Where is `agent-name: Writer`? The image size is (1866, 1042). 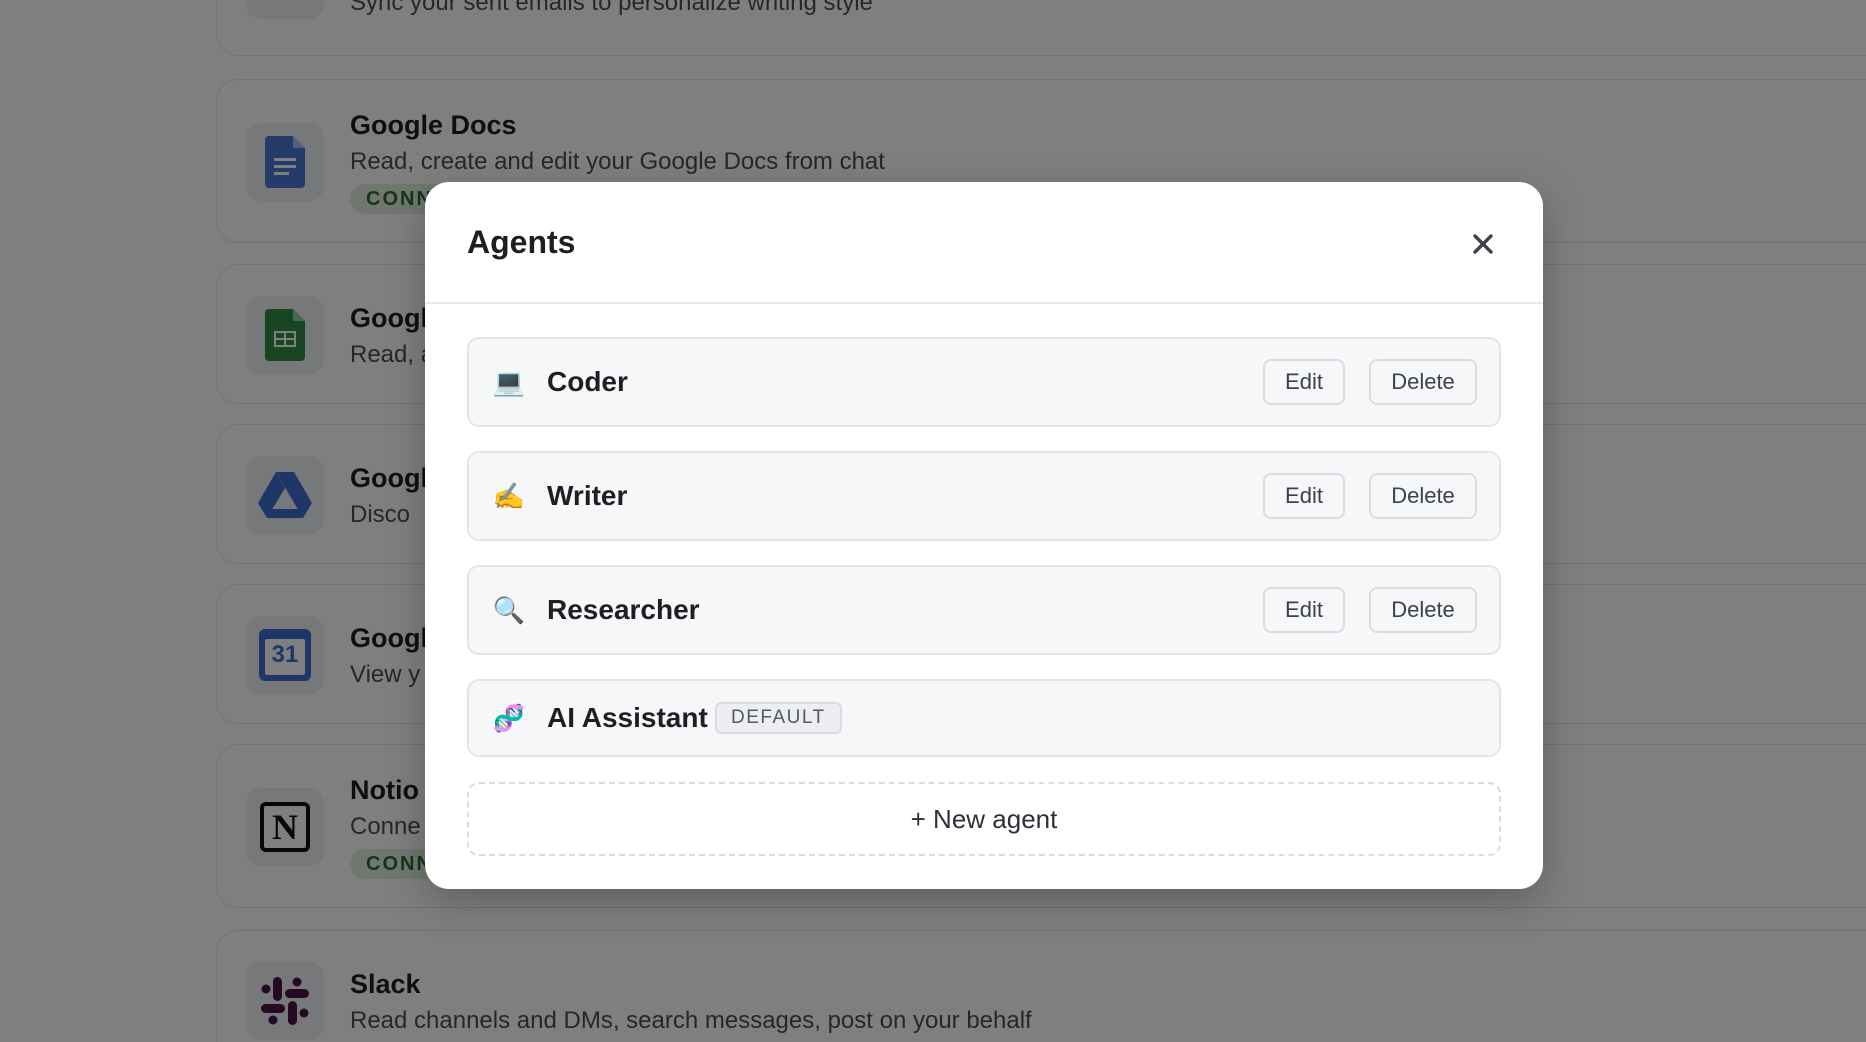
agent-name: Writer is located at coordinates (587, 495).